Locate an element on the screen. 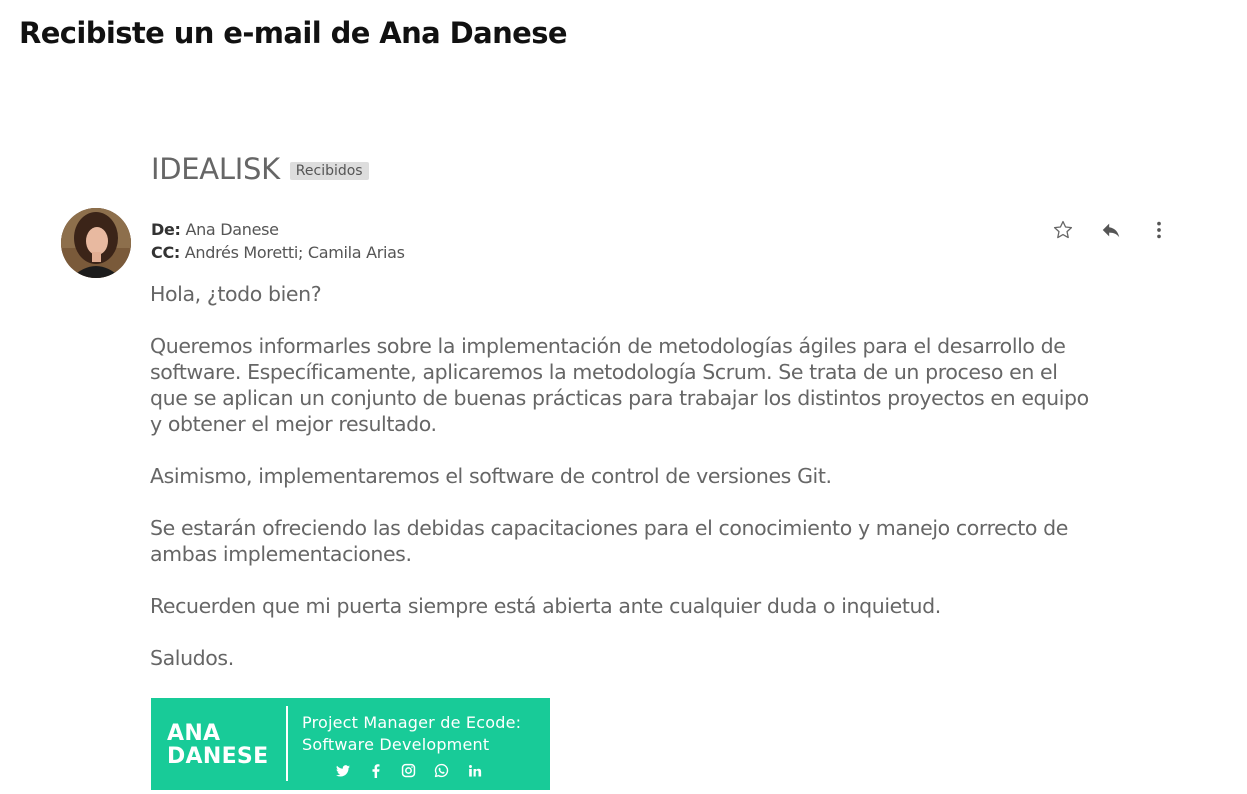 This screenshot has height=794, width=1247. email-closing: Saludos. is located at coordinates (192, 658).